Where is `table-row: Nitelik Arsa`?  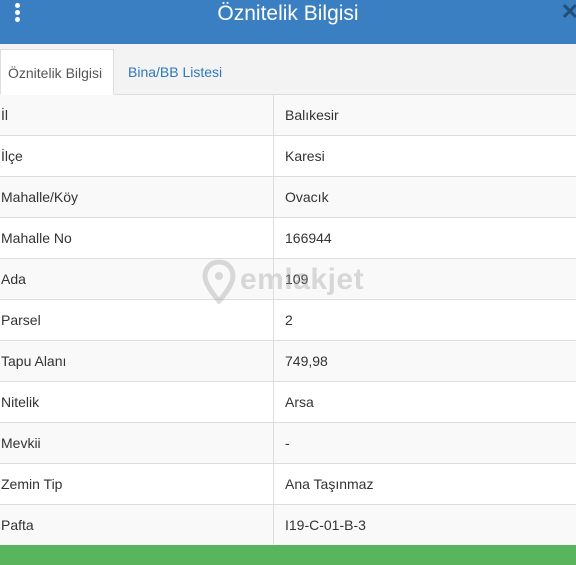 table-row: Nitelik Arsa is located at coordinates (288, 402).